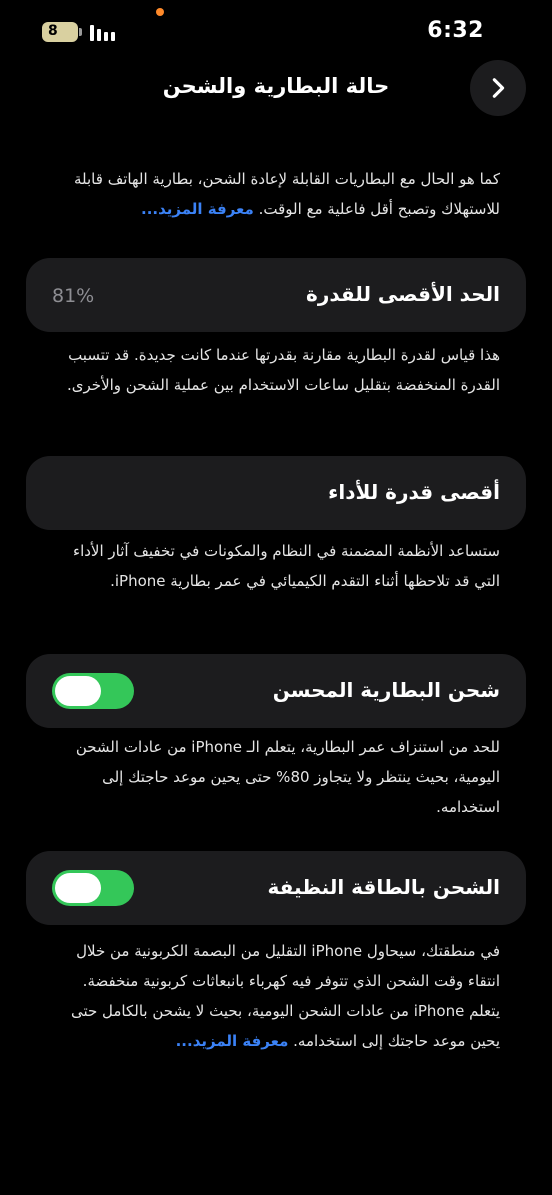 Image resolution: width=552 pixels, height=1195 pixels. I want to click on peak-performance-row: أقصى قدرة للأداء, so click(276, 493).